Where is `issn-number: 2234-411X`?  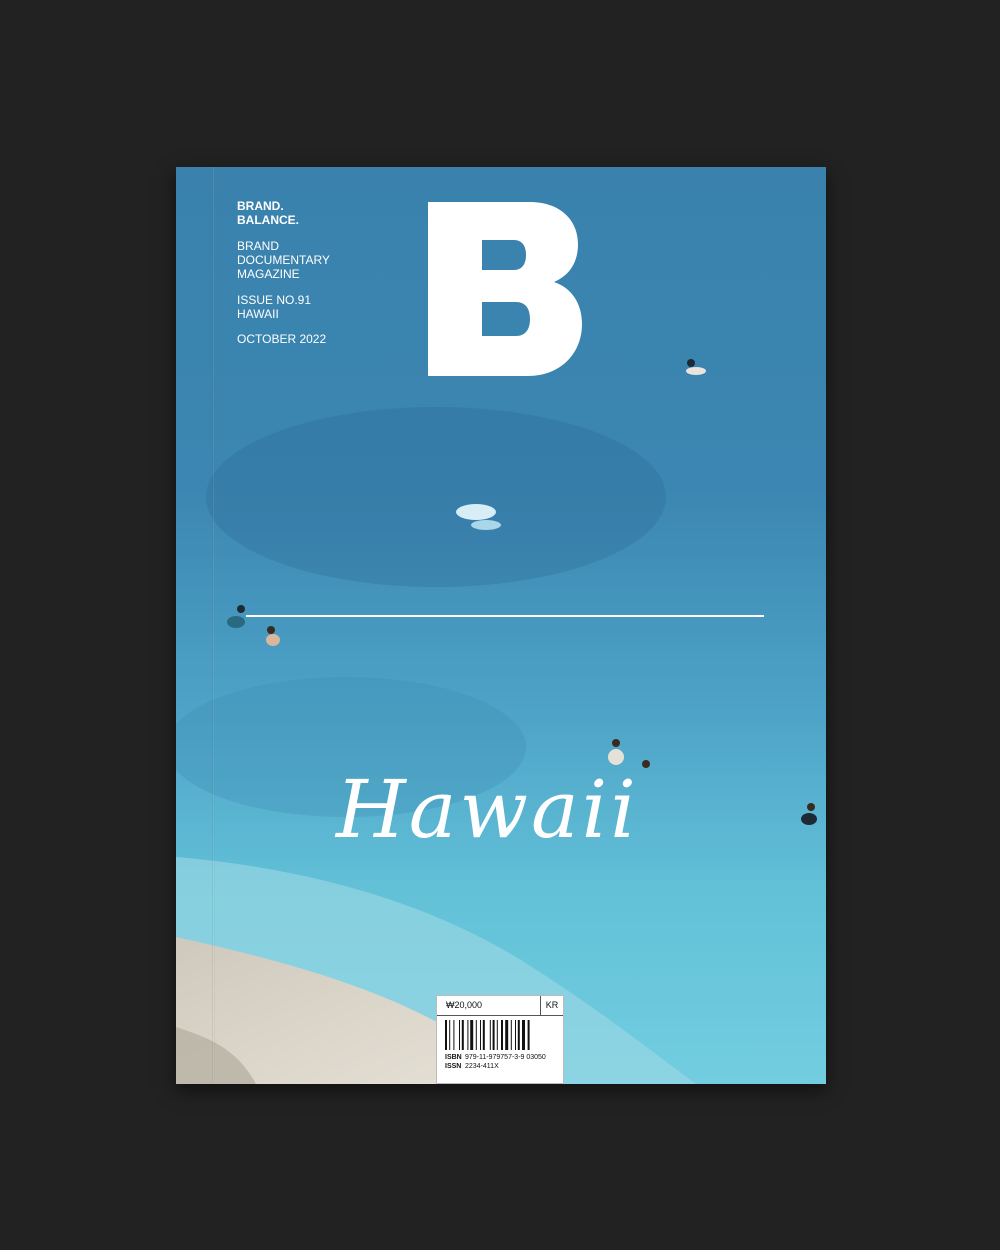
issn-number: 2234-411X is located at coordinates (482, 1066).